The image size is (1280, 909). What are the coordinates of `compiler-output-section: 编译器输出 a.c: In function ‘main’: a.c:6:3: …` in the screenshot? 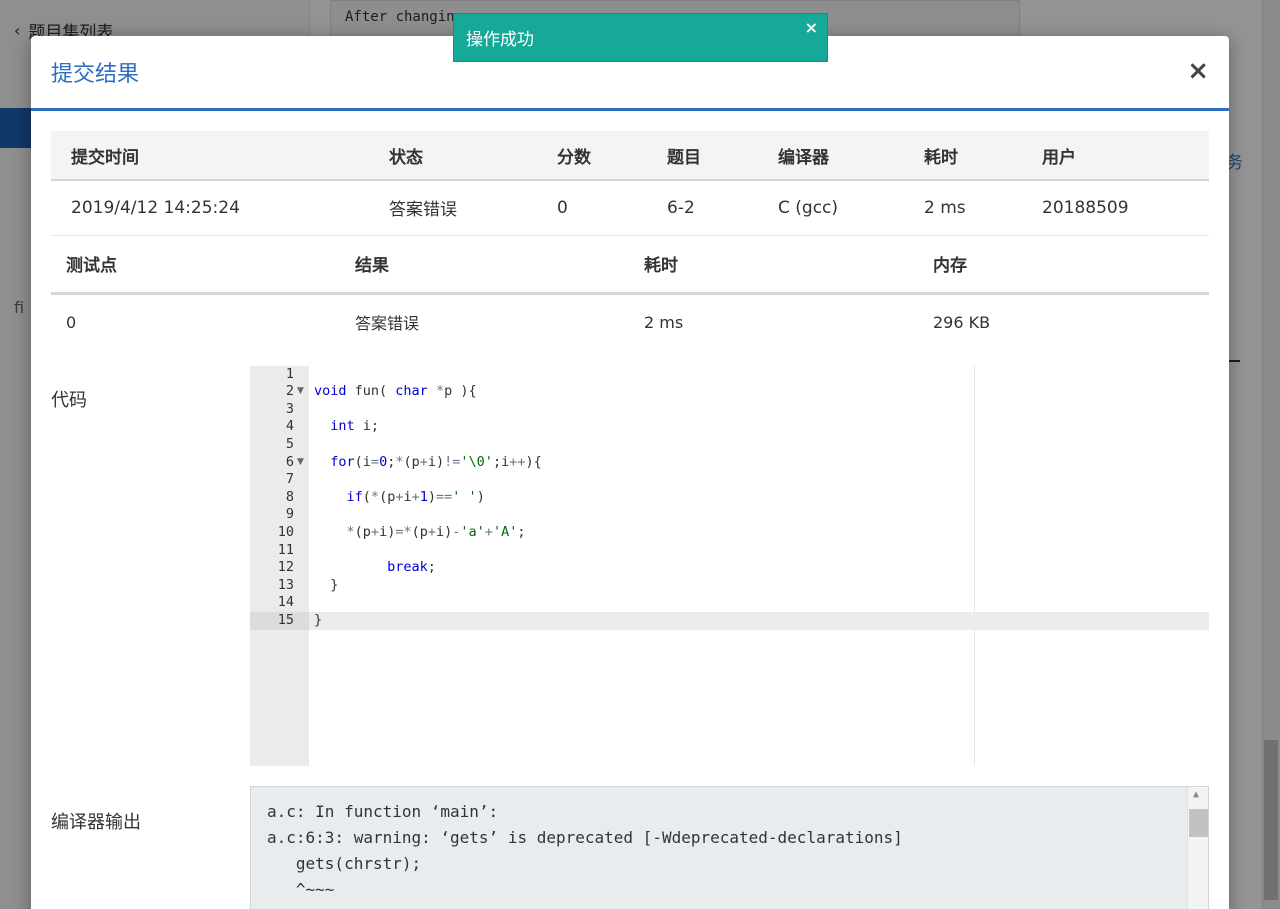 It's located at (630, 847).